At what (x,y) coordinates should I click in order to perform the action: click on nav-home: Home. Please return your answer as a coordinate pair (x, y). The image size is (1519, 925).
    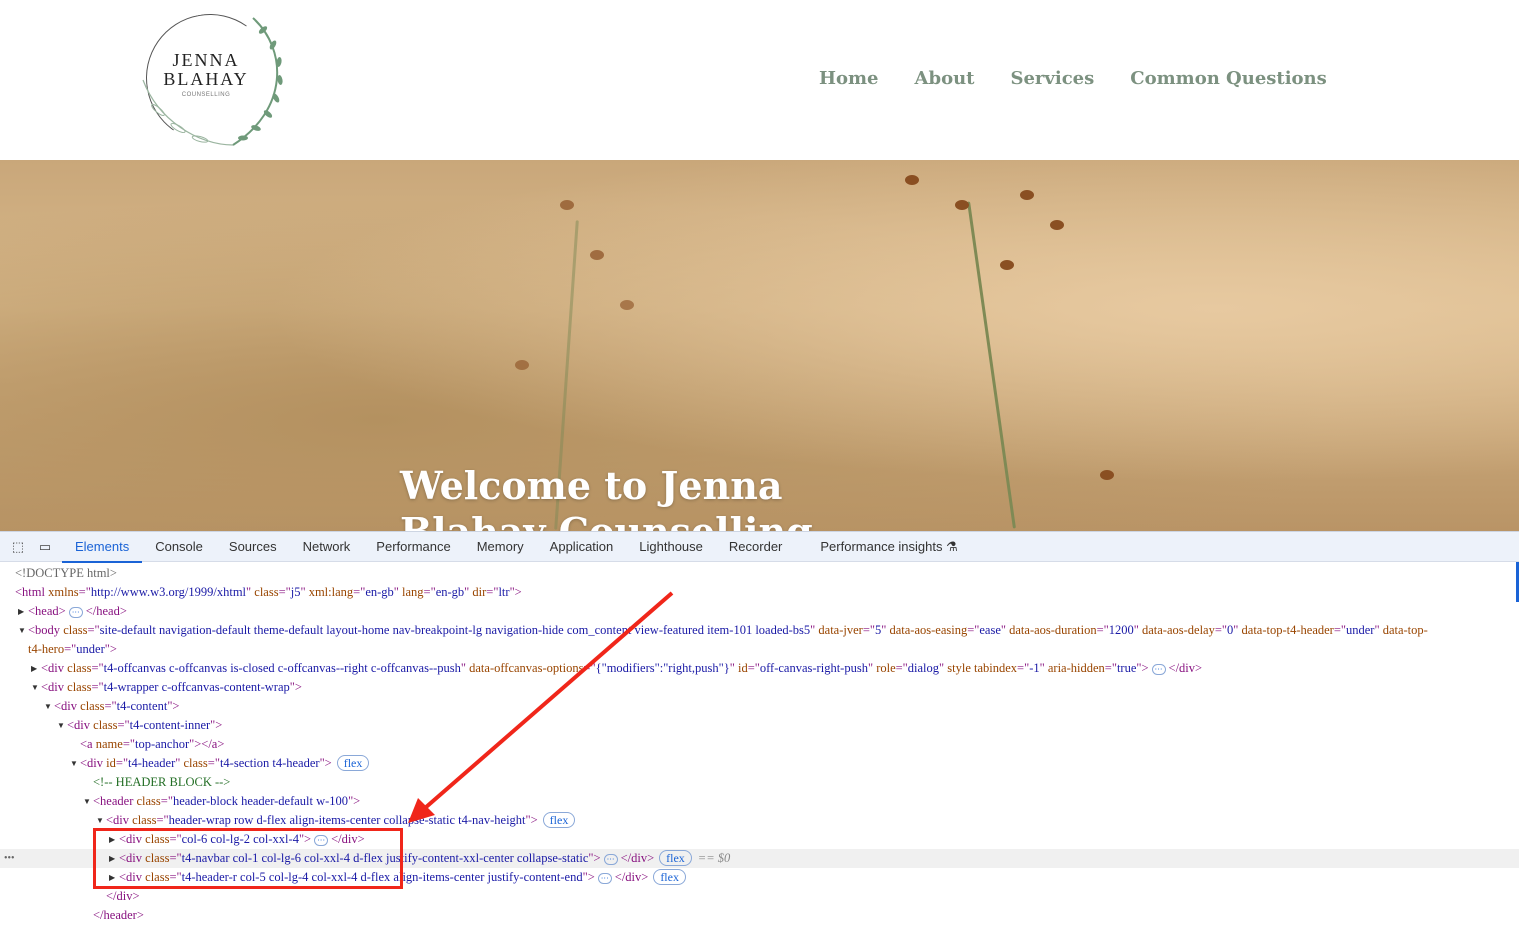
    Looking at the image, I should click on (849, 78).